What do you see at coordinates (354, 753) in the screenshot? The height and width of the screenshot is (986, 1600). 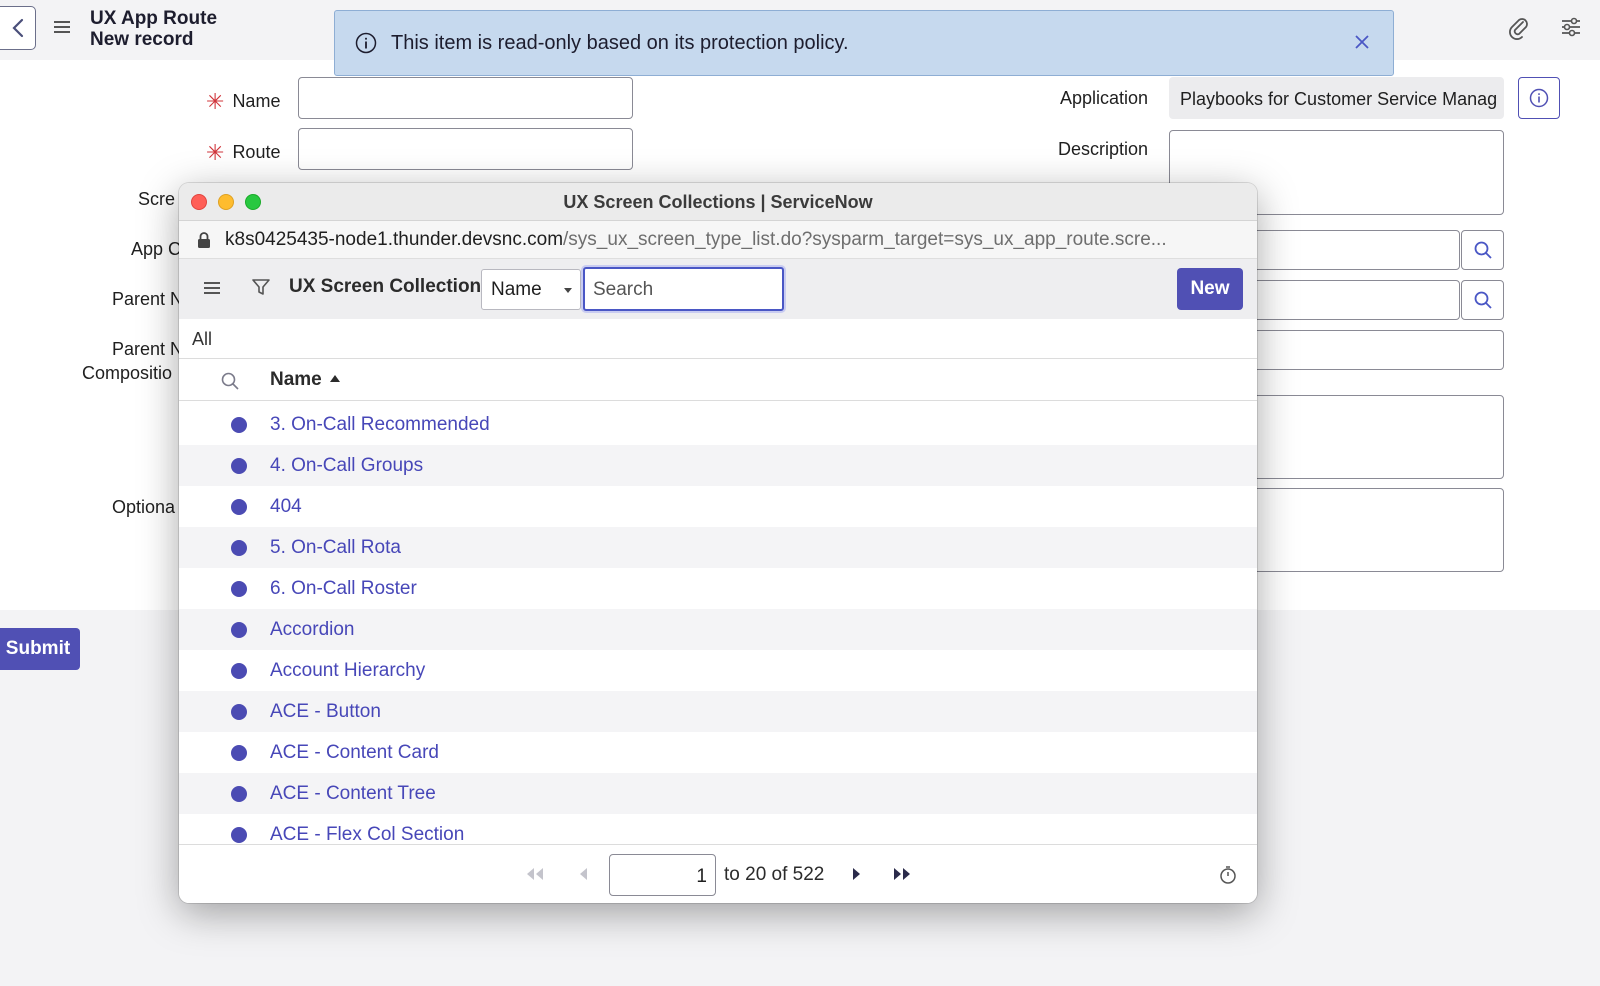 I see `row-name-link: ACE - Content Card` at bounding box center [354, 753].